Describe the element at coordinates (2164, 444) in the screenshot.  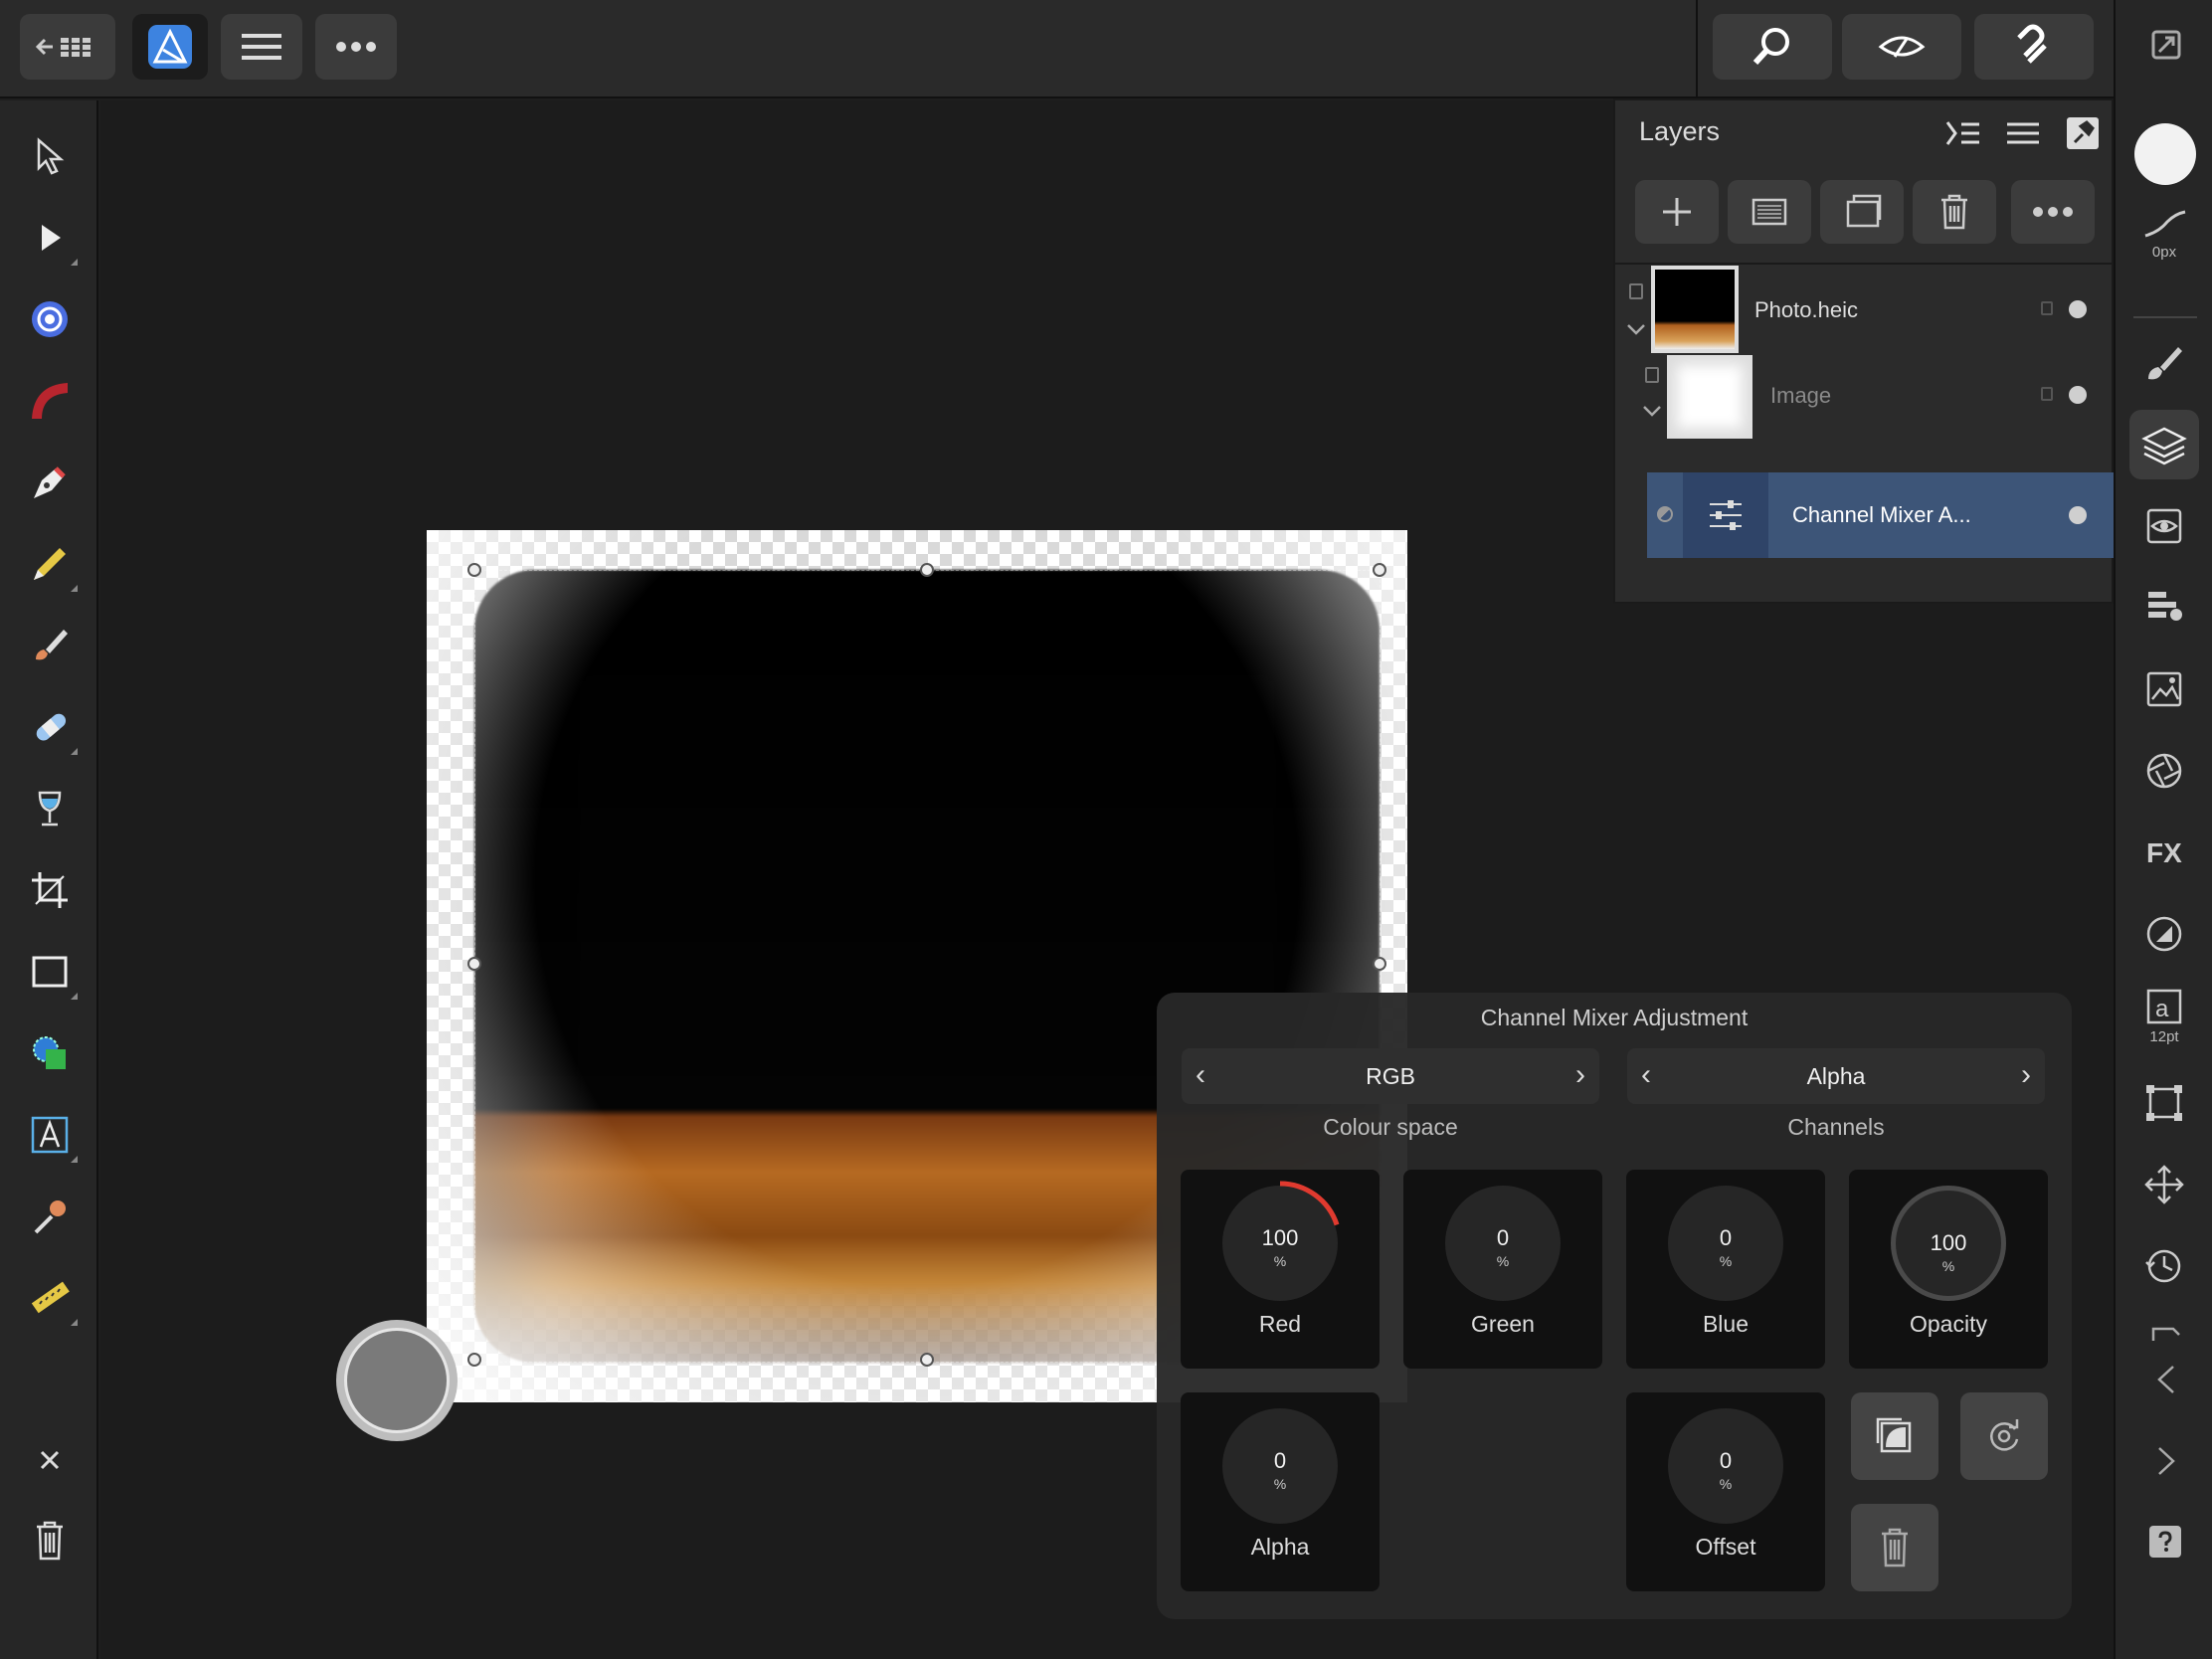
I see `layers-studio-button` at that location.